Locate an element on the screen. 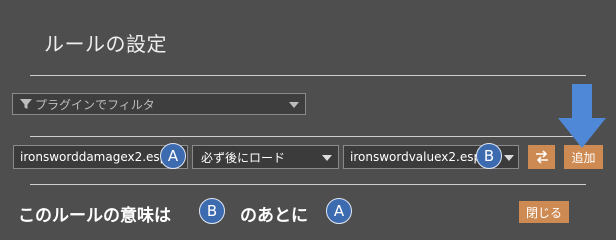  divider-bottom is located at coordinates (308, 184).